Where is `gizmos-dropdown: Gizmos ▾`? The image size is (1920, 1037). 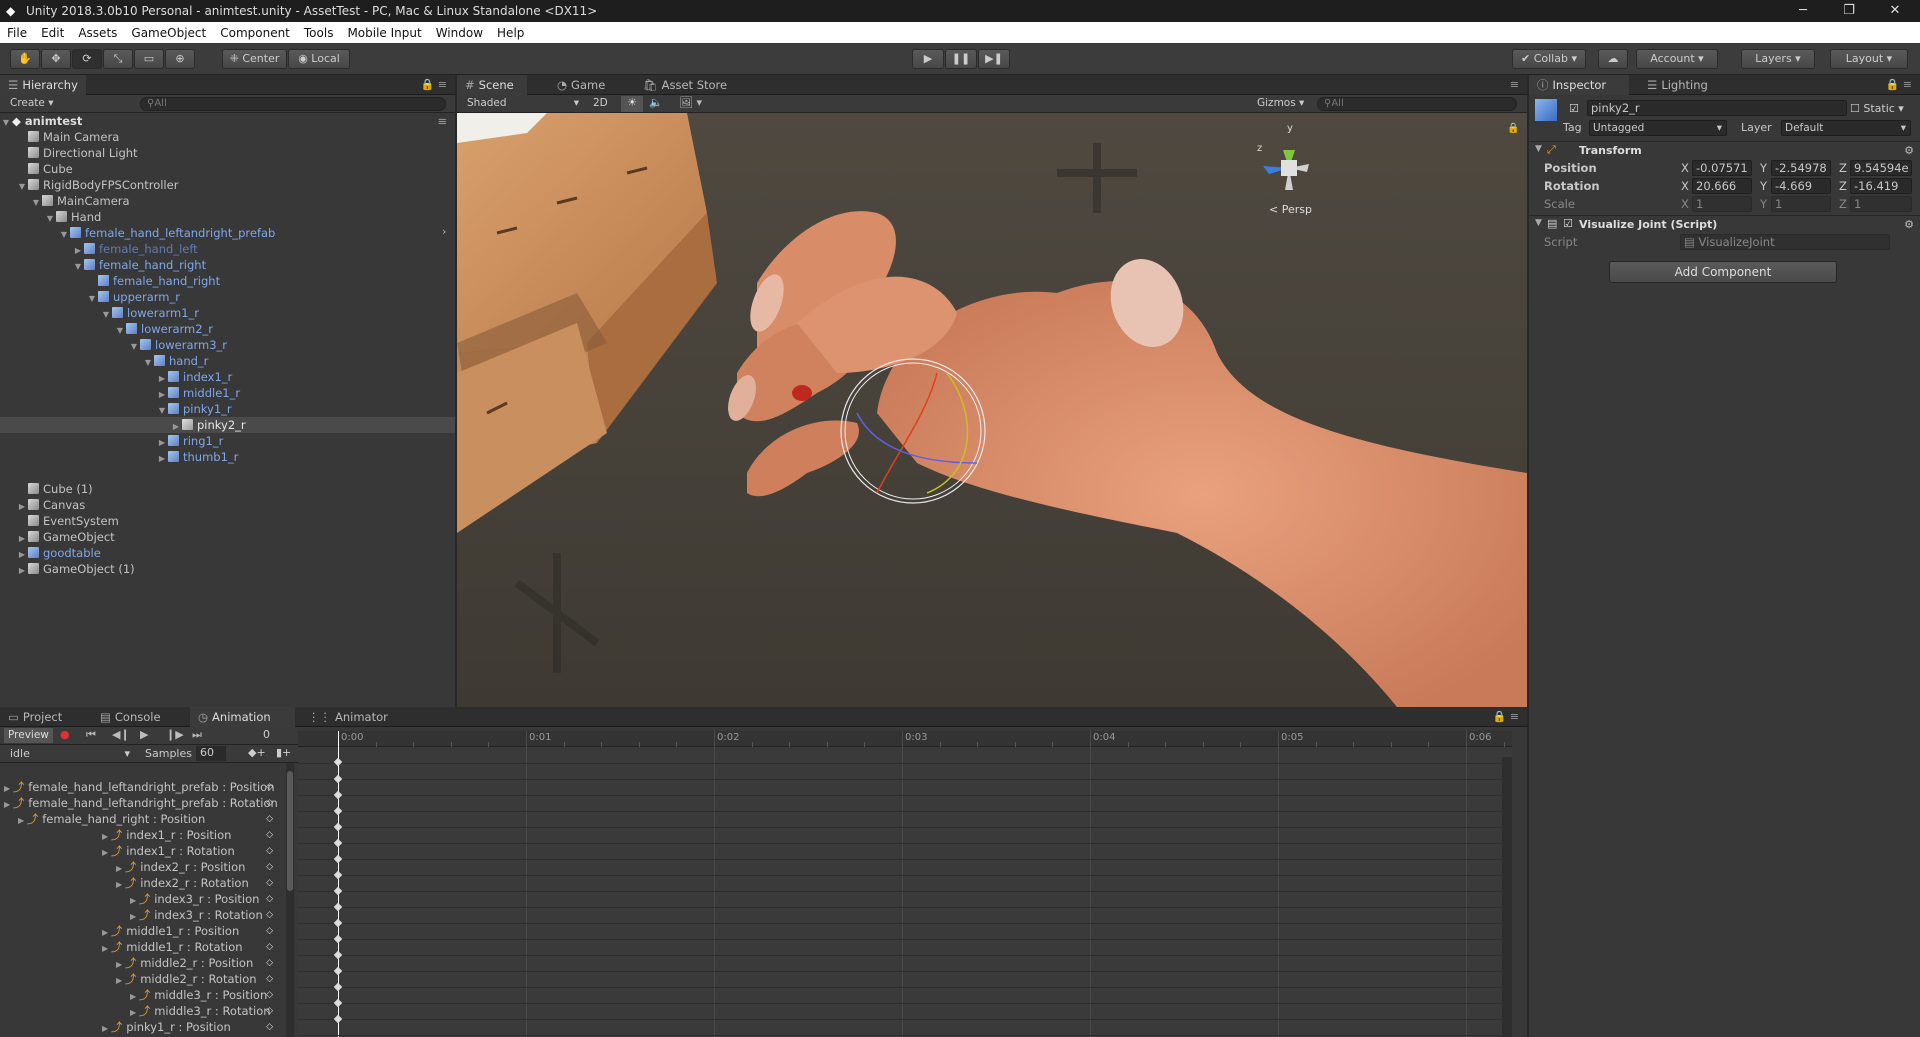 gizmos-dropdown: Gizmos ▾ is located at coordinates (1280, 103).